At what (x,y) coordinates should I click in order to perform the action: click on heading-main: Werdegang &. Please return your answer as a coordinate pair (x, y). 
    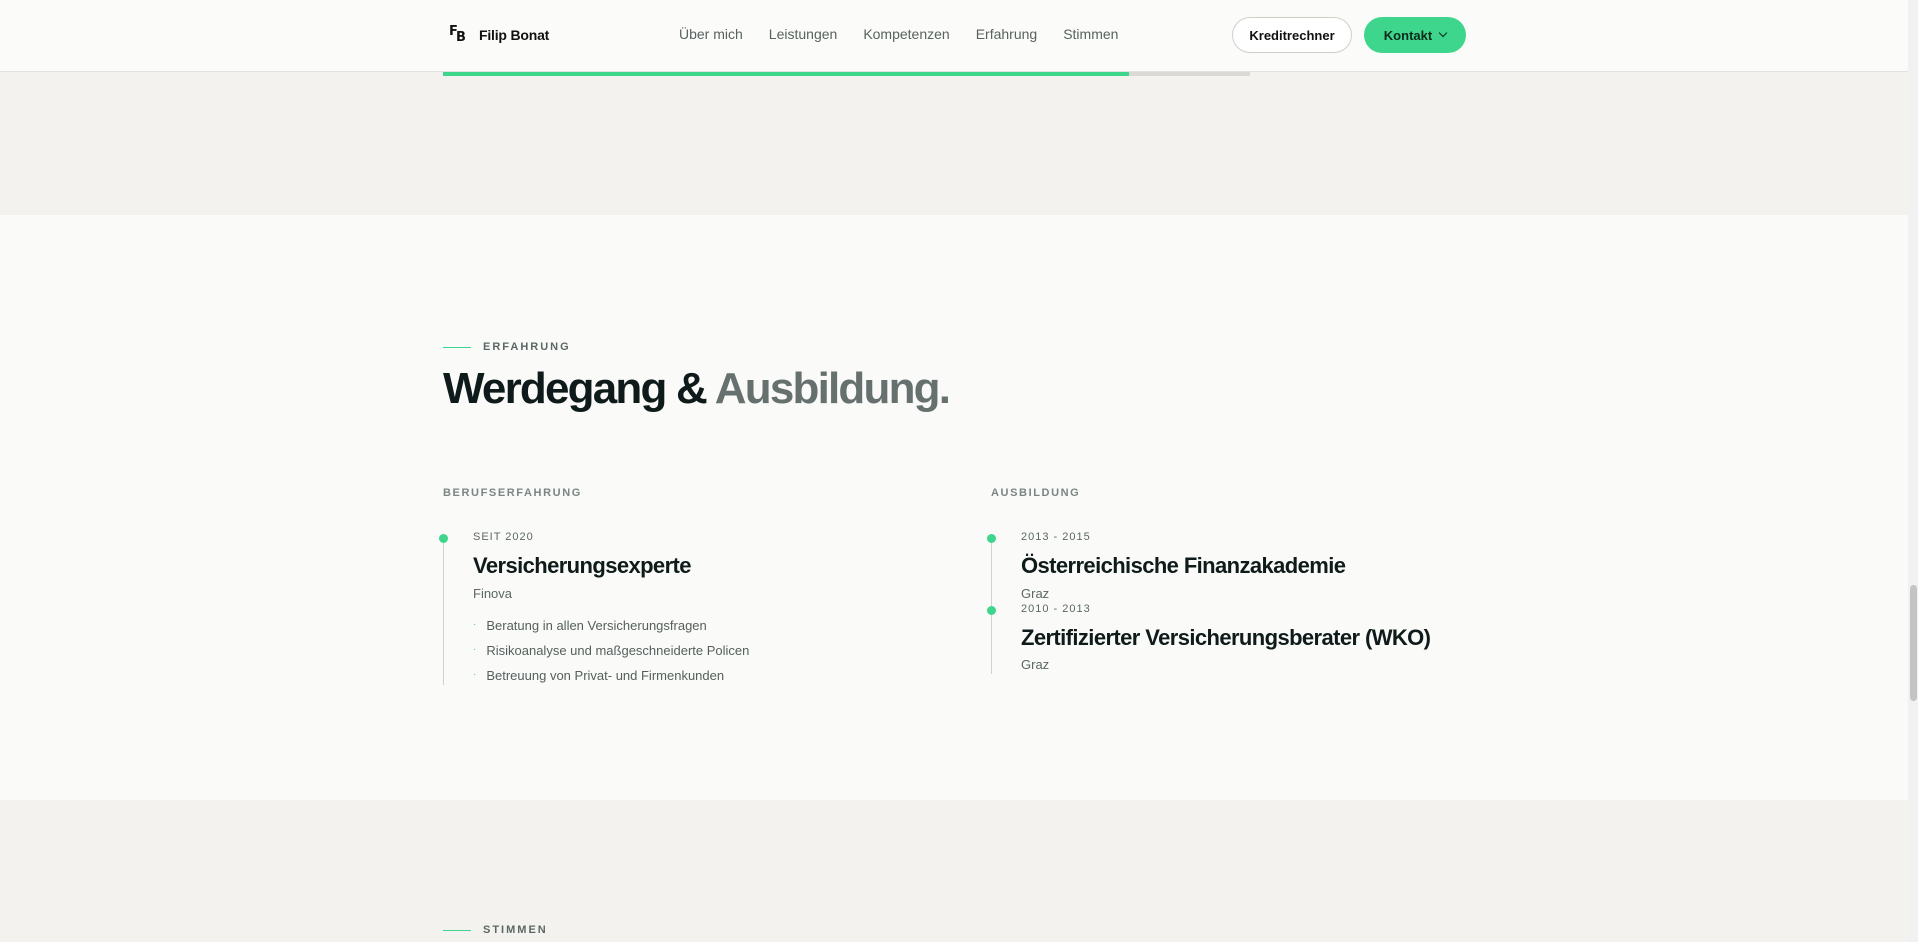
    Looking at the image, I should click on (575, 388).